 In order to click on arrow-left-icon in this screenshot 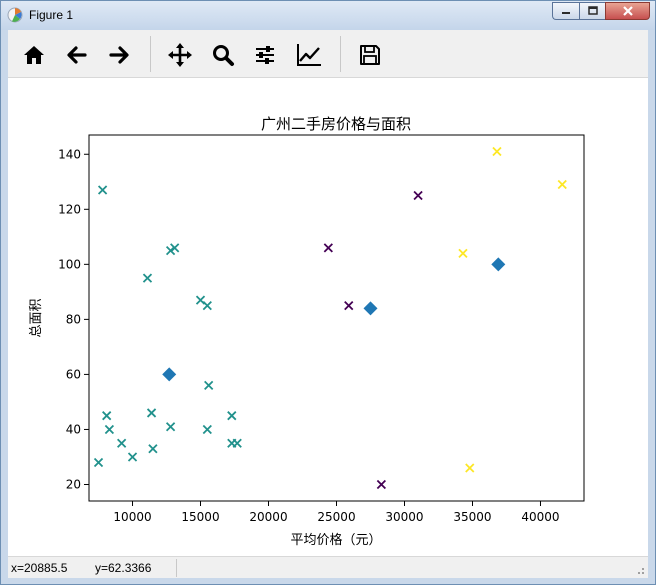, I will do `click(77, 55)`.